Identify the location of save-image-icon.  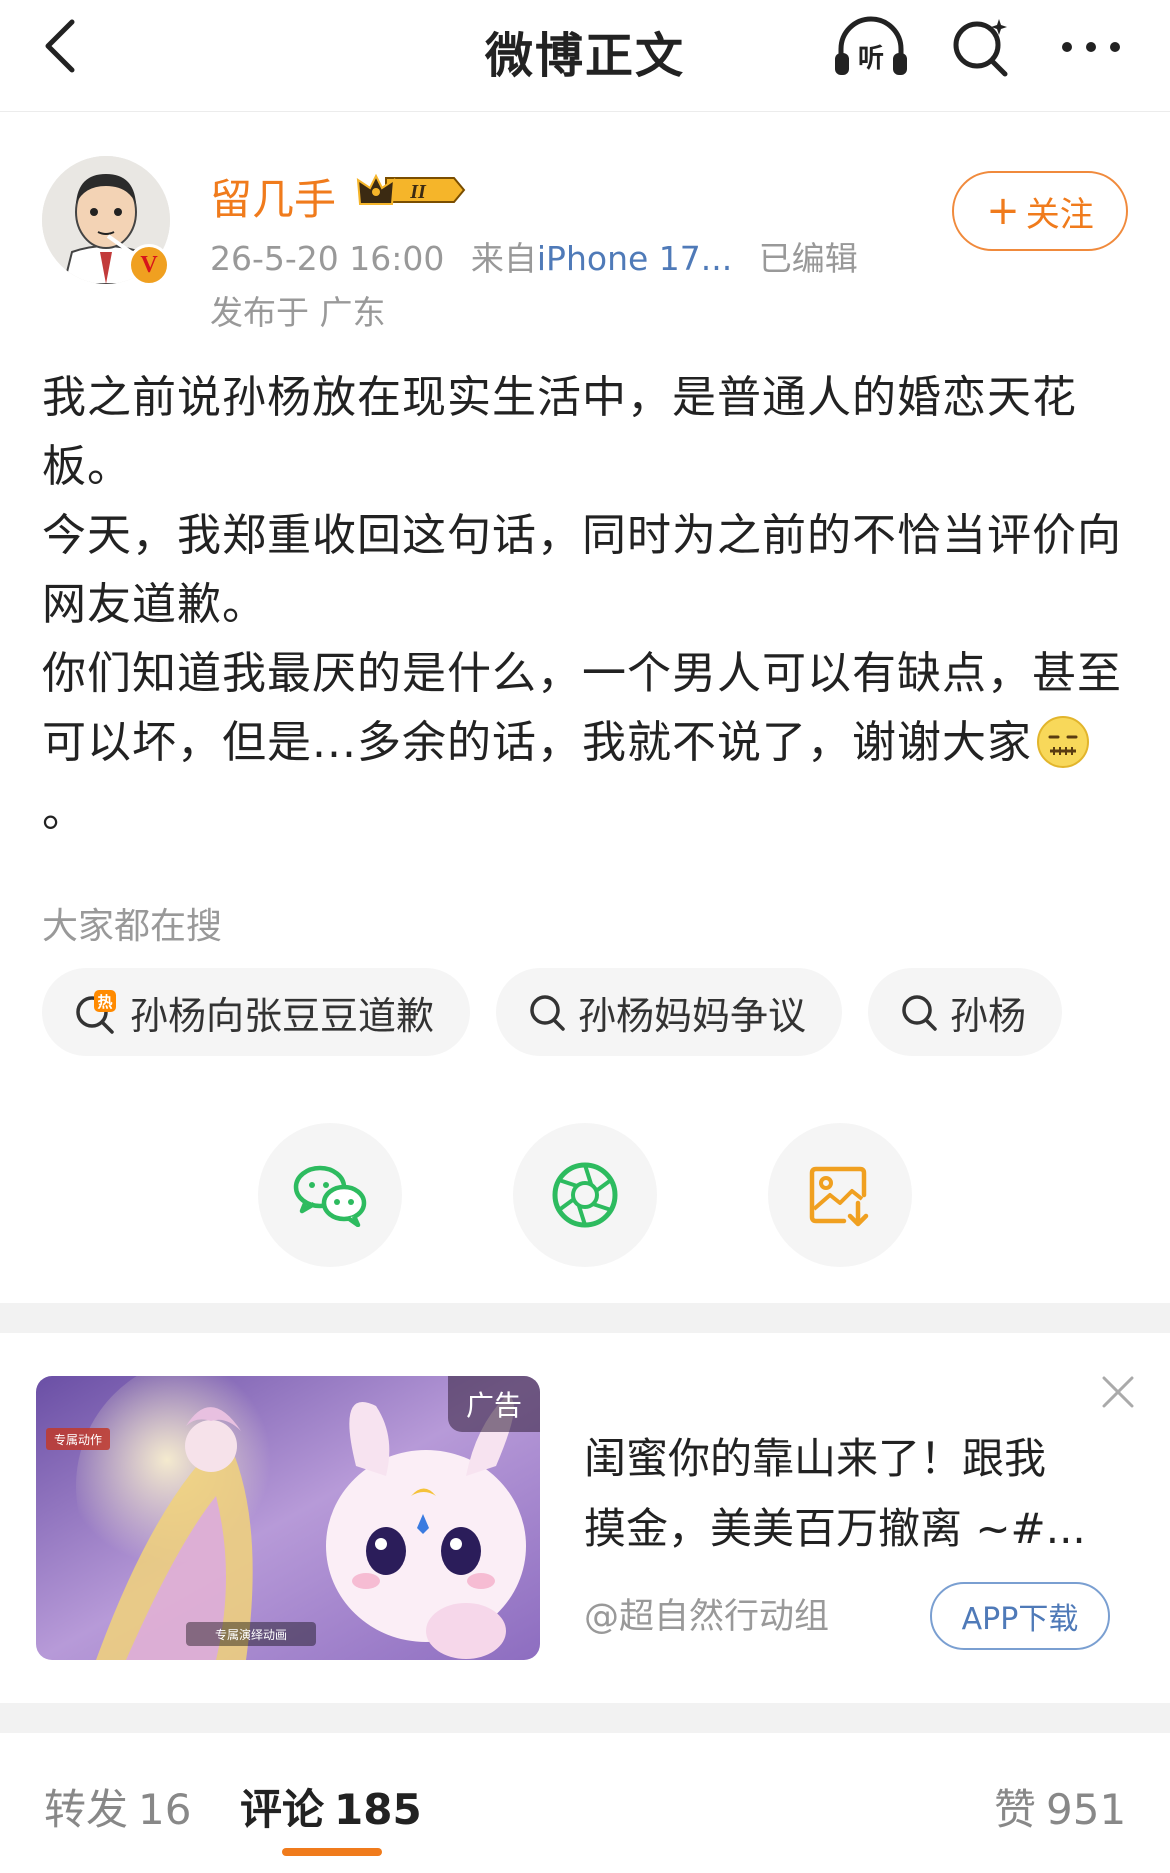
(839, 1196).